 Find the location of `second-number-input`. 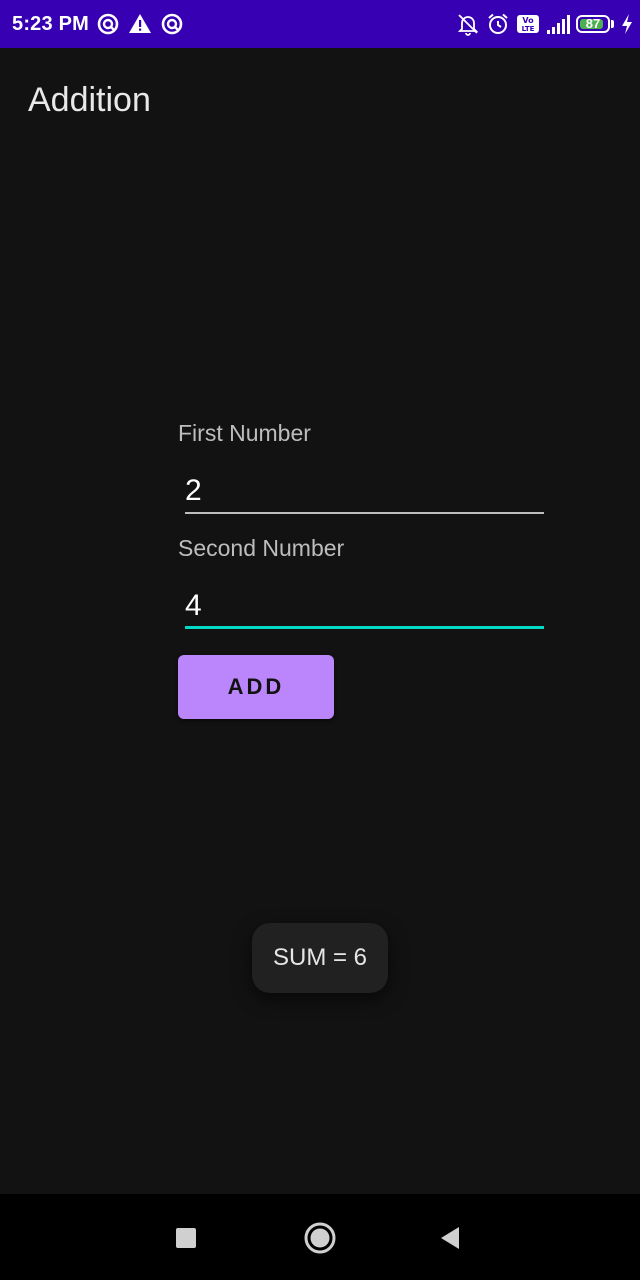

second-number-input is located at coordinates (364, 607).